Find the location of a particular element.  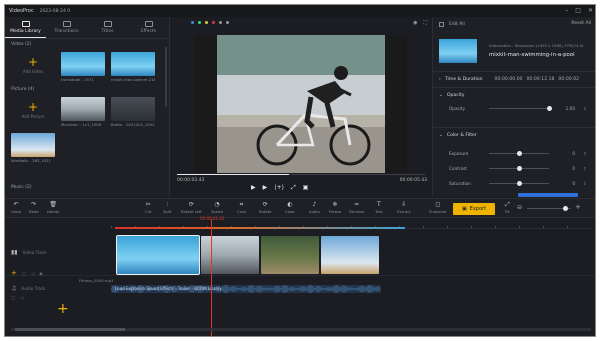

contrast-slider is located at coordinates (519, 168).